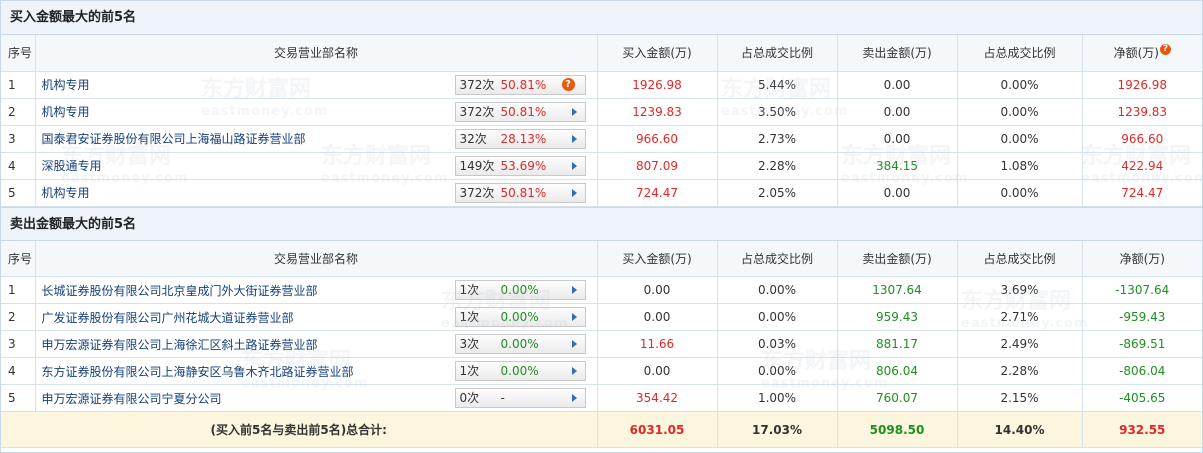  I want to click on stats-button: 0次 -, so click(520, 398).